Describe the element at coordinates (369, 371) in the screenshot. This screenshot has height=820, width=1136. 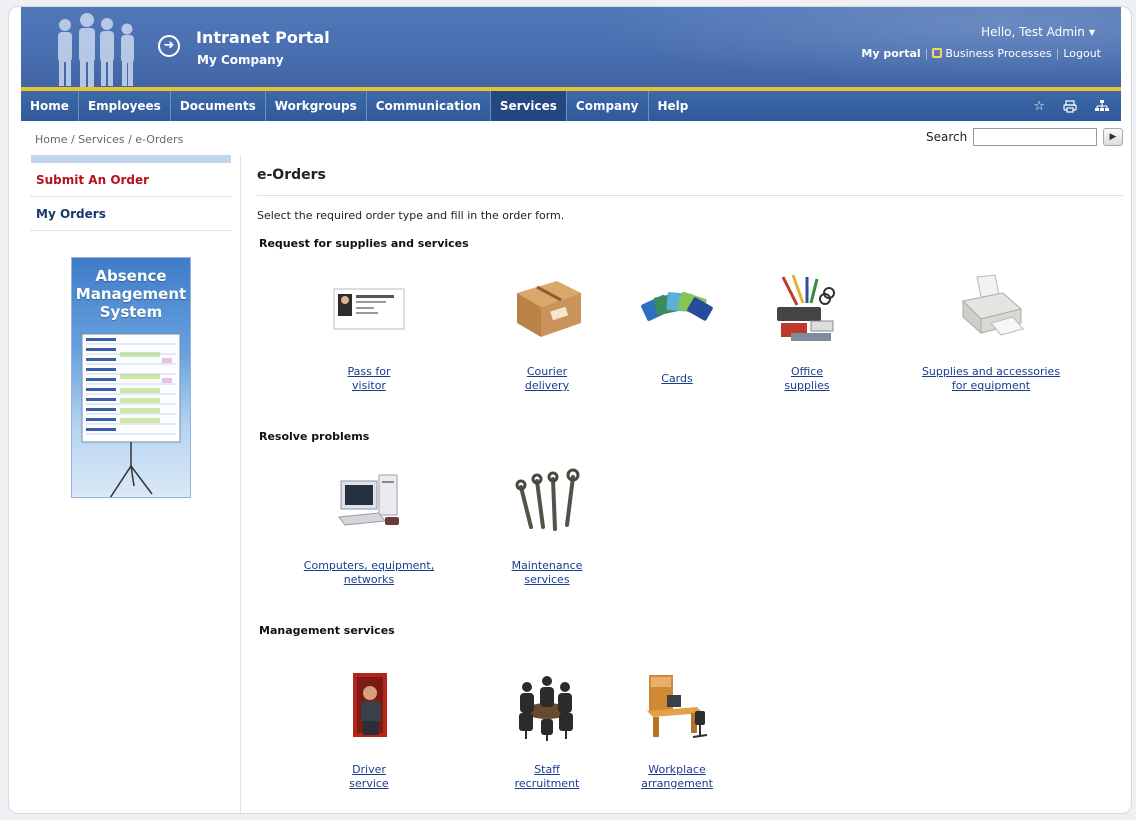
I see `order-link-line: Pass for` at that location.